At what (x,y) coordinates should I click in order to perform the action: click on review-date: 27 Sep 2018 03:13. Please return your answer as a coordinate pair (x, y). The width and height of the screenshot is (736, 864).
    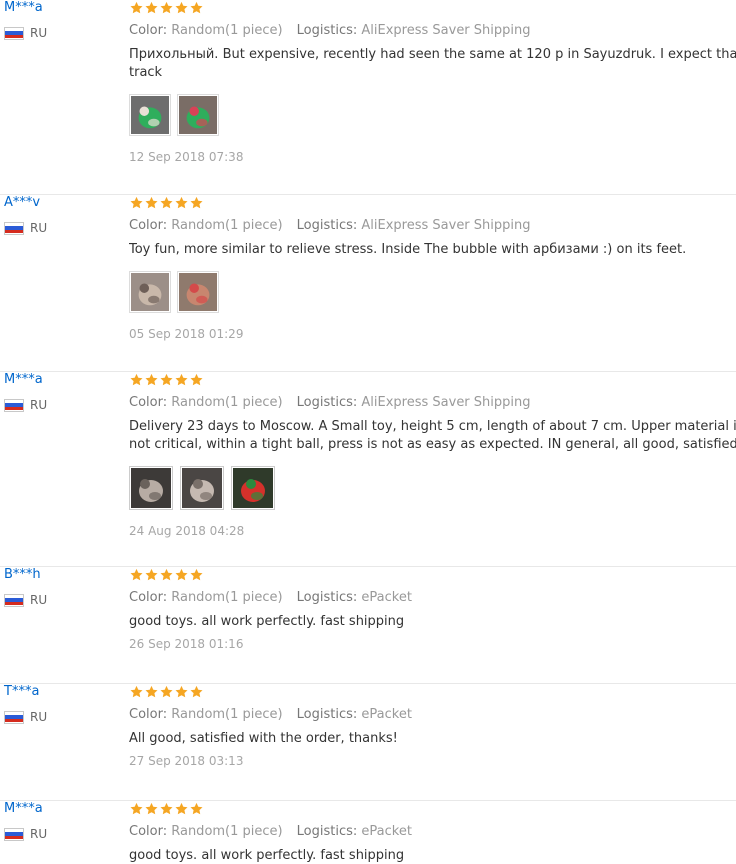
    Looking at the image, I should click on (186, 761).